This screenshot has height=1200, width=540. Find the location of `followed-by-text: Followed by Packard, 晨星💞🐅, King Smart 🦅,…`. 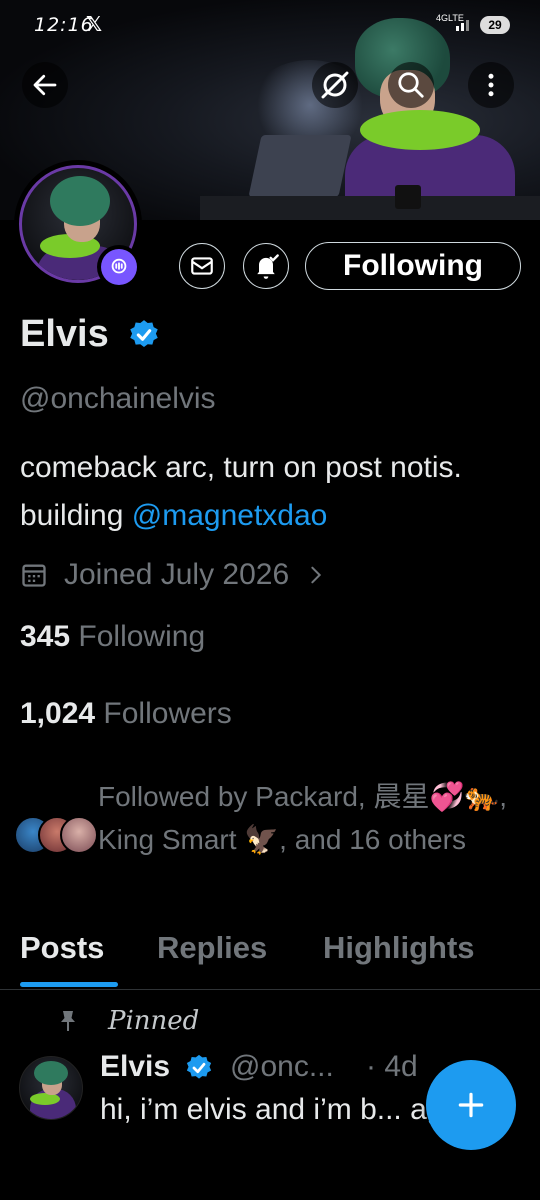

followed-by-text: Followed by Packard, 晨星💞🐅, King Smart 🦅,… is located at coordinates (308, 818).